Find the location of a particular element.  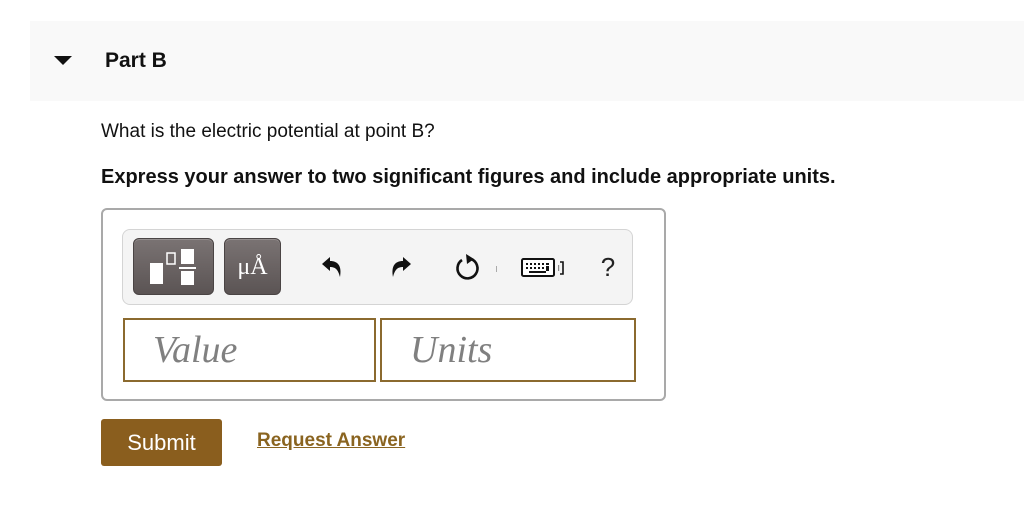

reset-button is located at coordinates (468, 267).